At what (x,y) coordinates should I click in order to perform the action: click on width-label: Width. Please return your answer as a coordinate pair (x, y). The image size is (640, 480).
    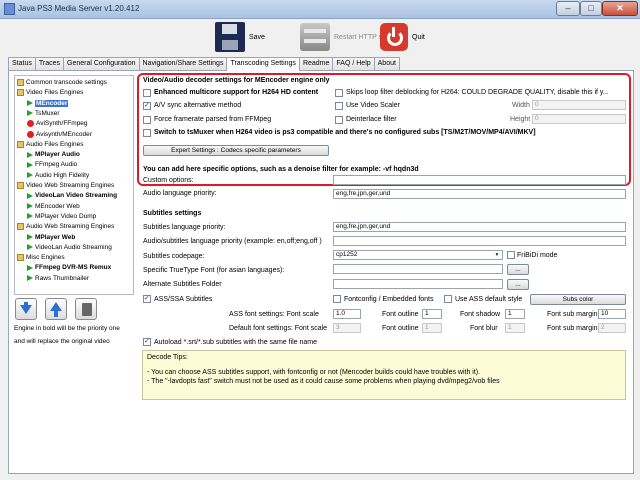
    Looking at the image, I should click on (521, 105).